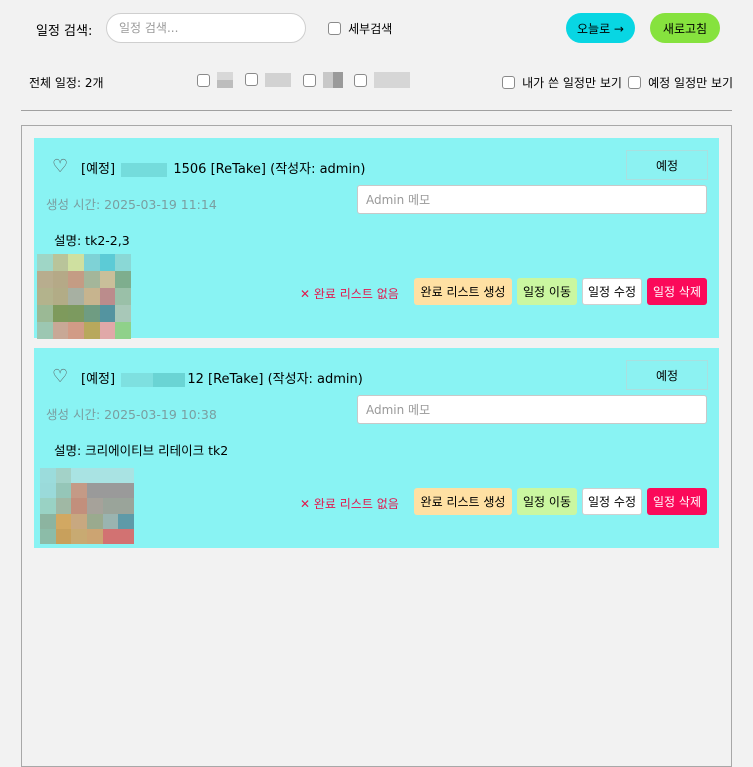 The image size is (753, 767). What do you see at coordinates (370, 29) in the screenshot?
I see `detail-search-label: 세부검색` at bounding box center [370, 29].